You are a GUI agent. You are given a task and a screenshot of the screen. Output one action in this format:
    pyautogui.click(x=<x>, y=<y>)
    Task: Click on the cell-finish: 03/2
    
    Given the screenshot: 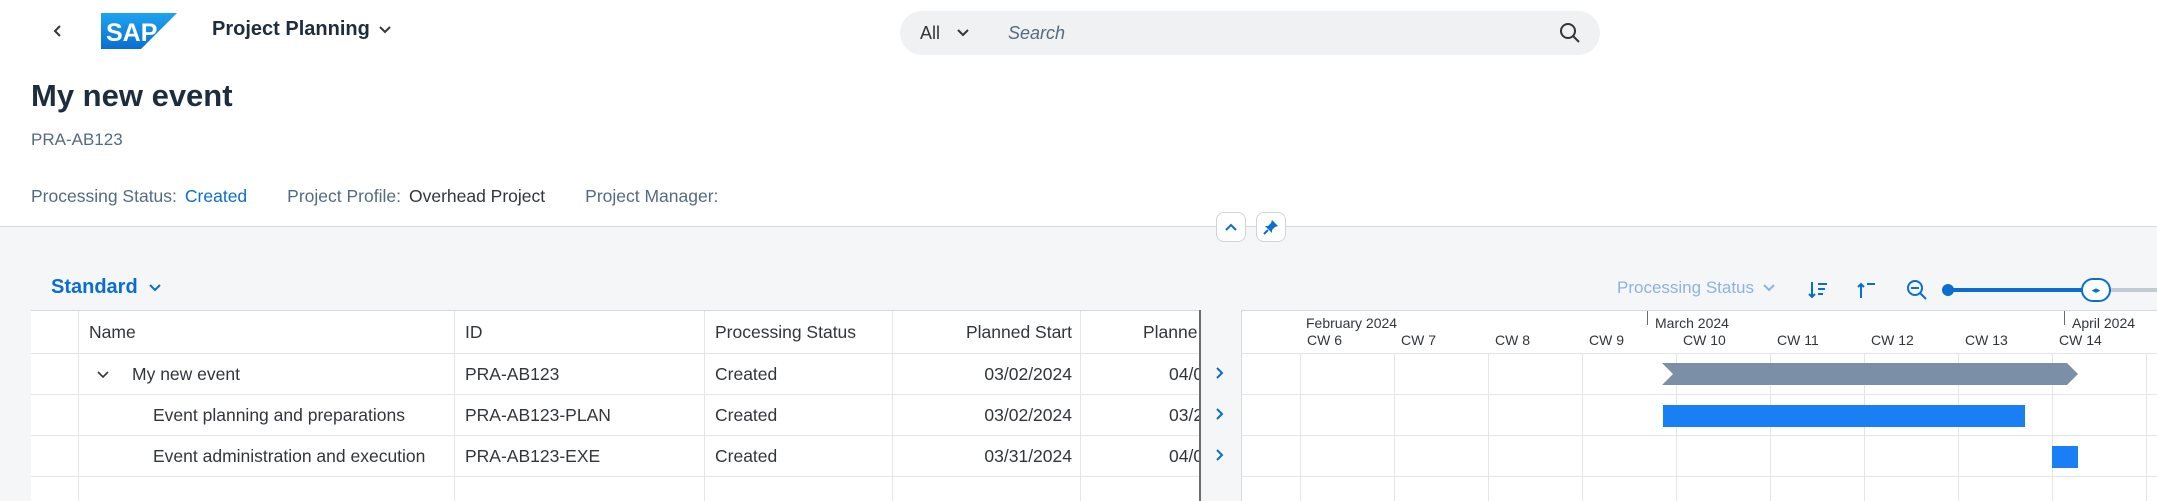 What is the action you would take?
    pyautogui.click(x=1184, y=415)
    